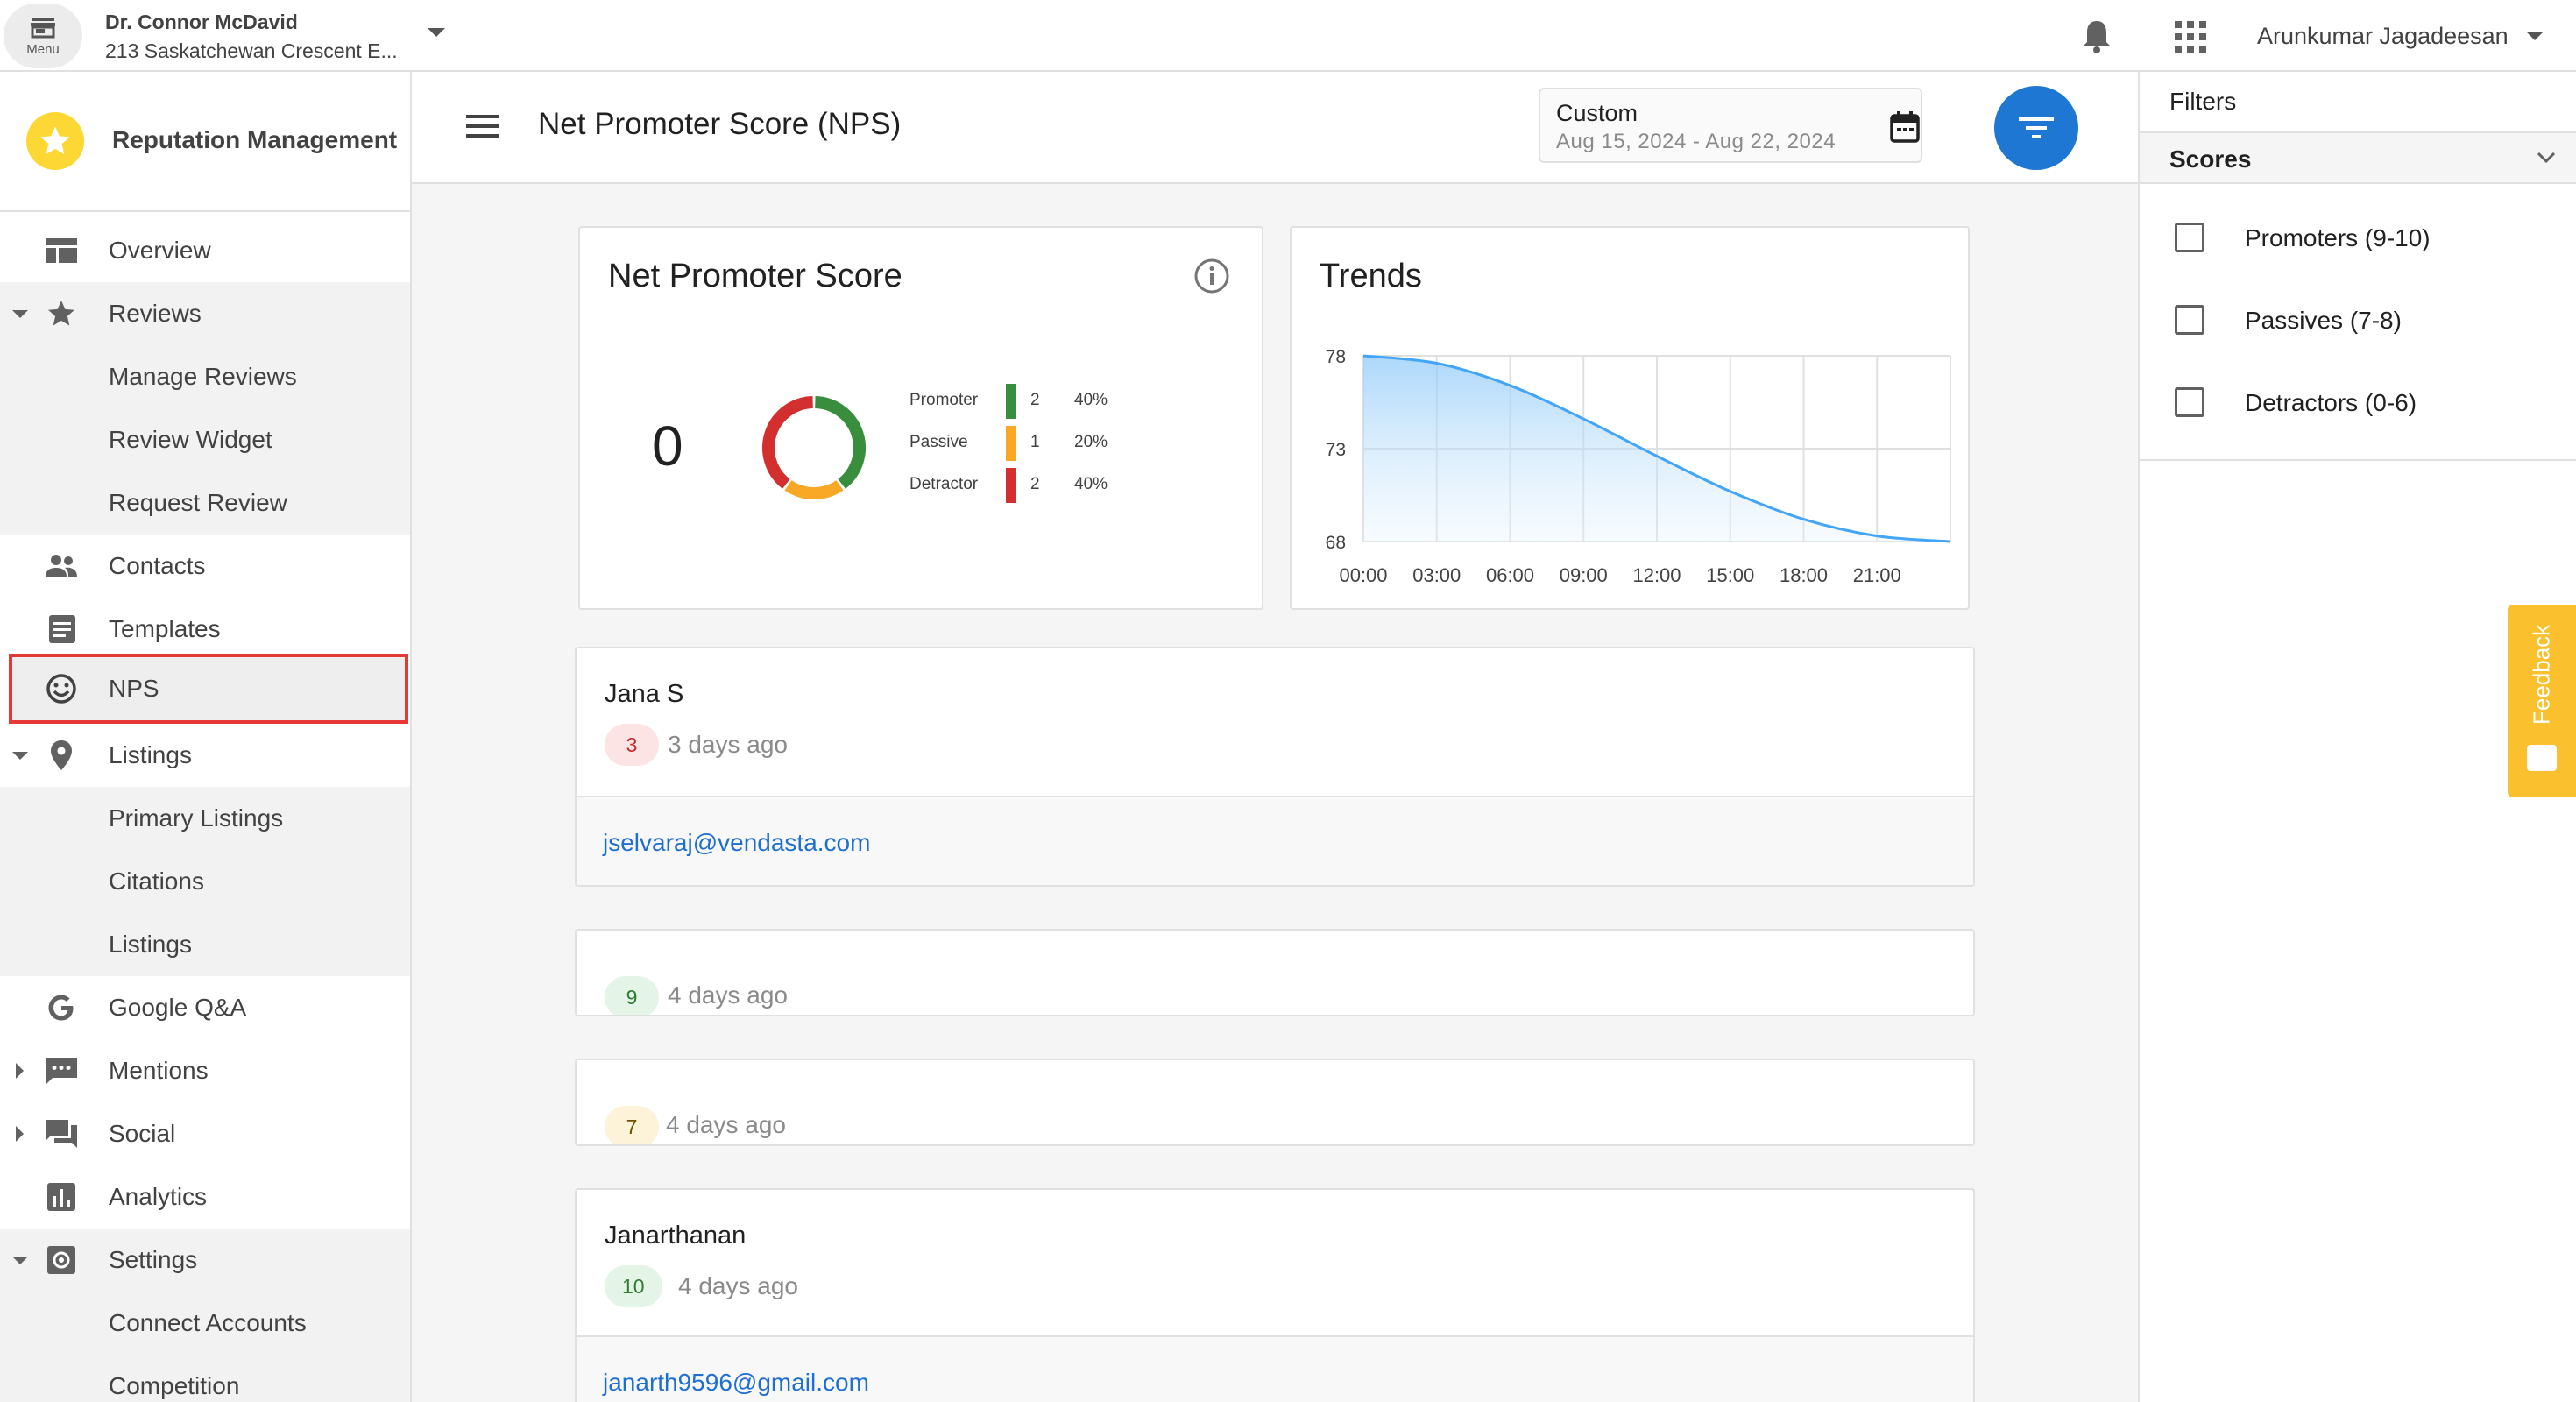 The width and height of the screenshot is (2576, 1402). Describe the element at coordinates (2190, 37) in the screenshot. I see `apps-grid-icon` at that location.